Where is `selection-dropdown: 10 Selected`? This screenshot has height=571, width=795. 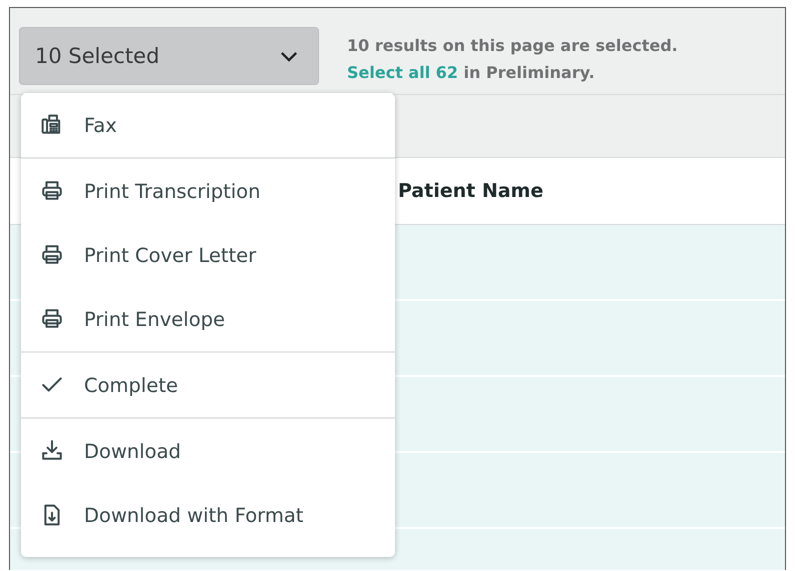 selection-dropdown: 10 Selected is located at coordinates (169, 56).